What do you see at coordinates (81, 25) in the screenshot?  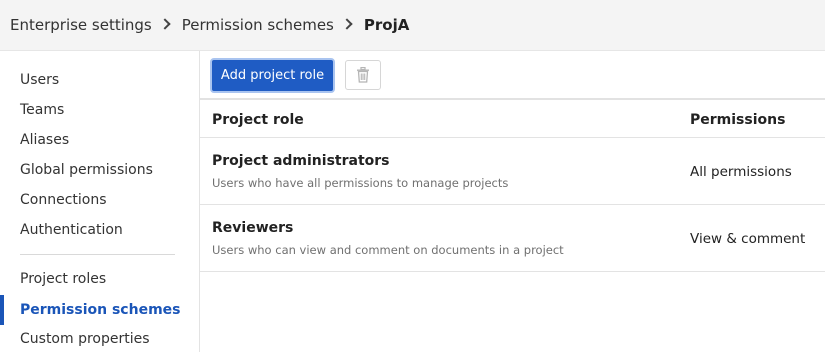 I see `breadcrumb-enterprise-settings: Enterprise settings` at bounding box center [81, 25].